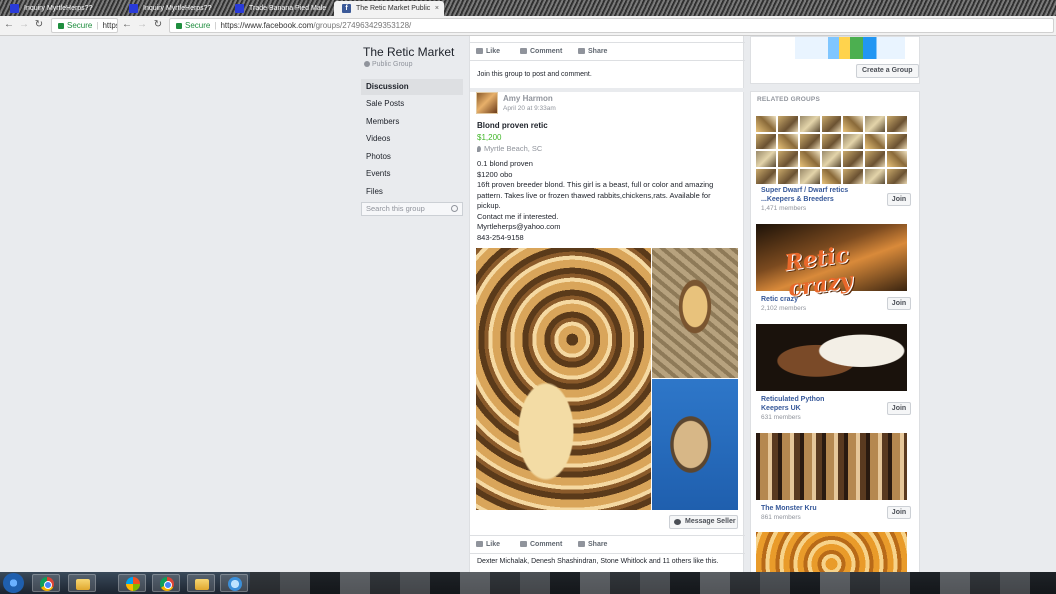  What do you see at coordinates (412, 139) in the screenshot?
I see `nav-videos: Videos` at bounding box center [412, 139].